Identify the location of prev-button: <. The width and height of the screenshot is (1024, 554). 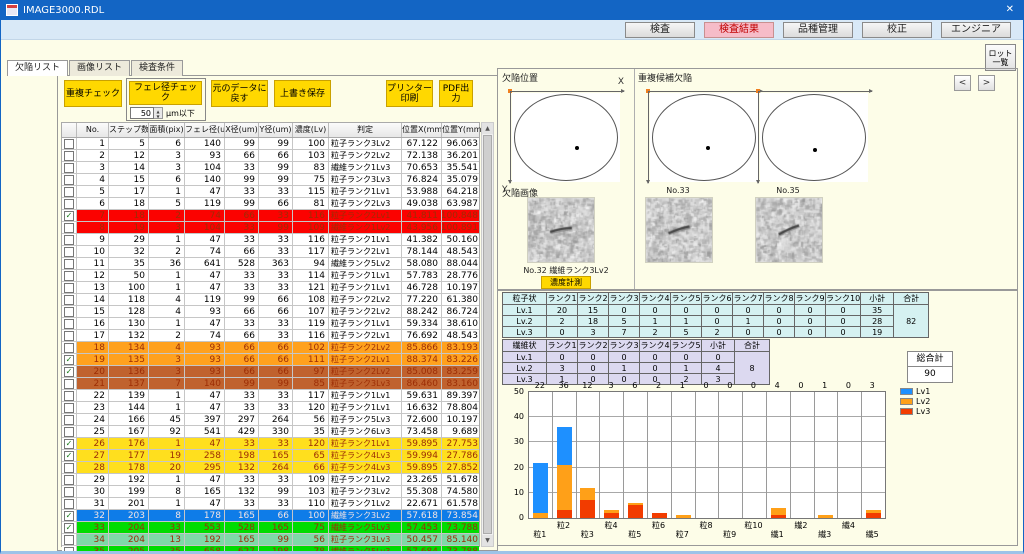
(962, 83).